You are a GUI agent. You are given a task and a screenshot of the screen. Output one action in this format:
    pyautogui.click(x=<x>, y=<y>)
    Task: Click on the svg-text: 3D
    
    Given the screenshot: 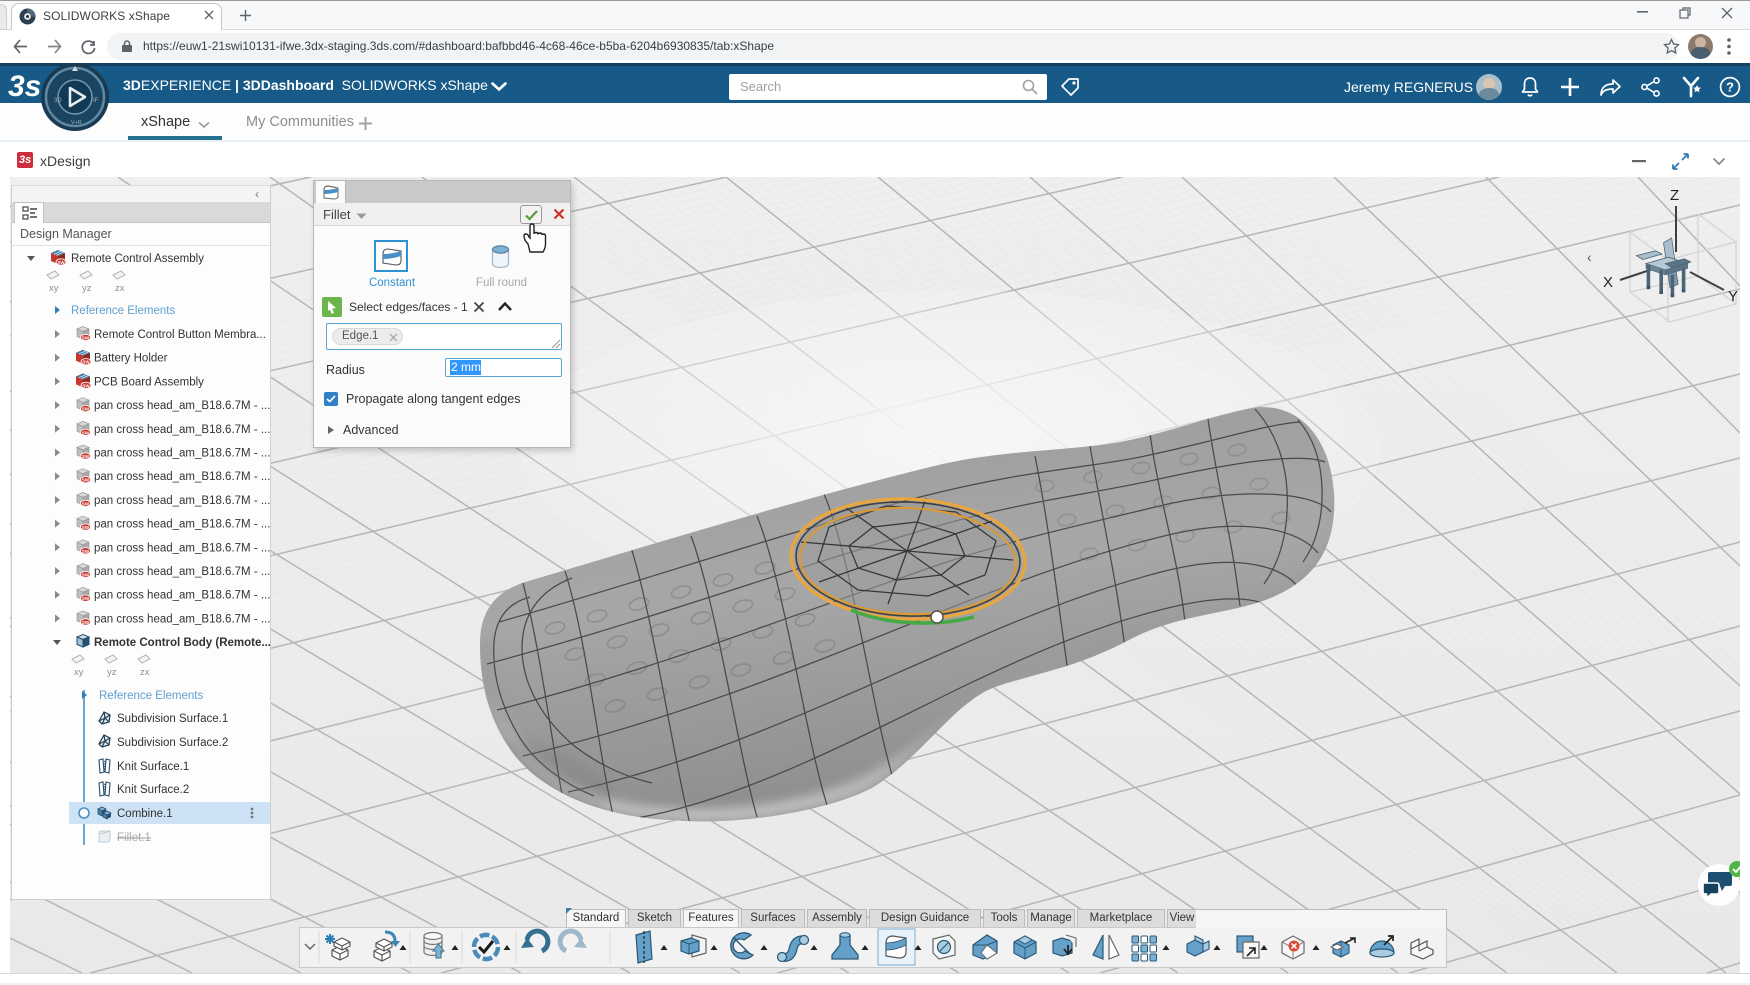 What is the action you would take?
    pyautogui.click(x=58, y=101)
    